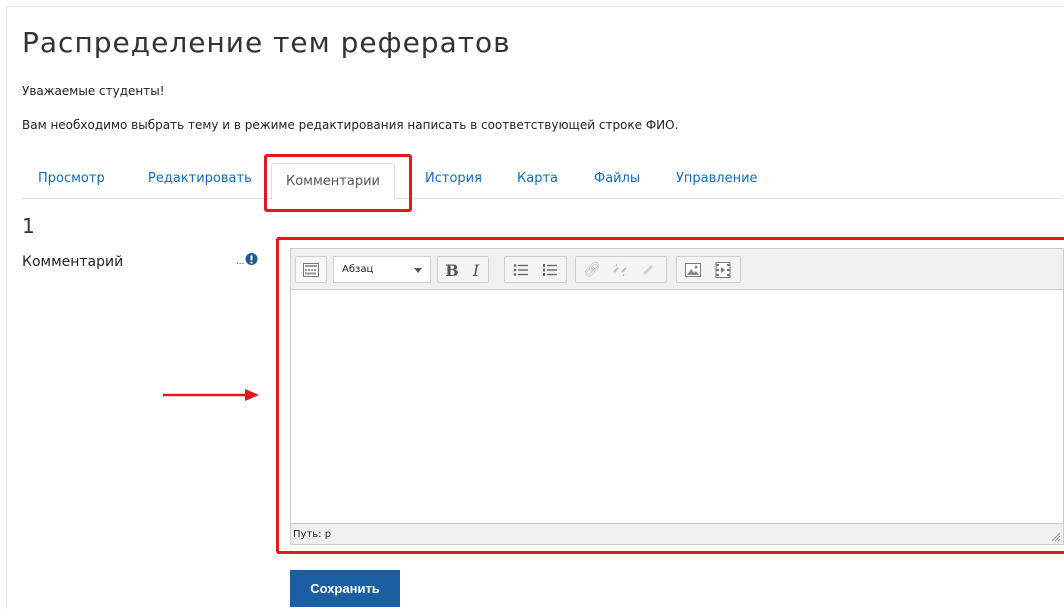  Describe the element at coordinates (93, 91) in the screenshot. I see `intro-greeting: Уважаемые студенты!` at that location.